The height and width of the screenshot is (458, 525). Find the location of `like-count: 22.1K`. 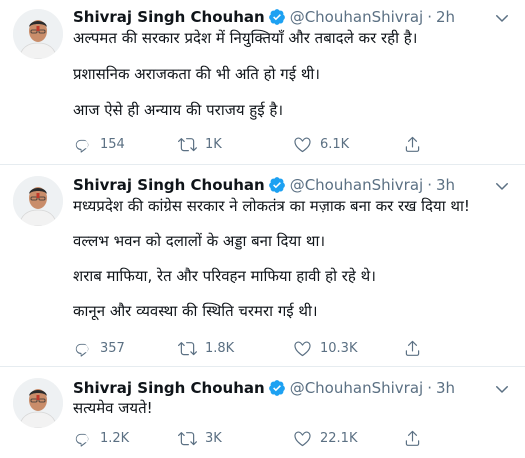

like-count: 22.1K is located at coordinates (339, 438).